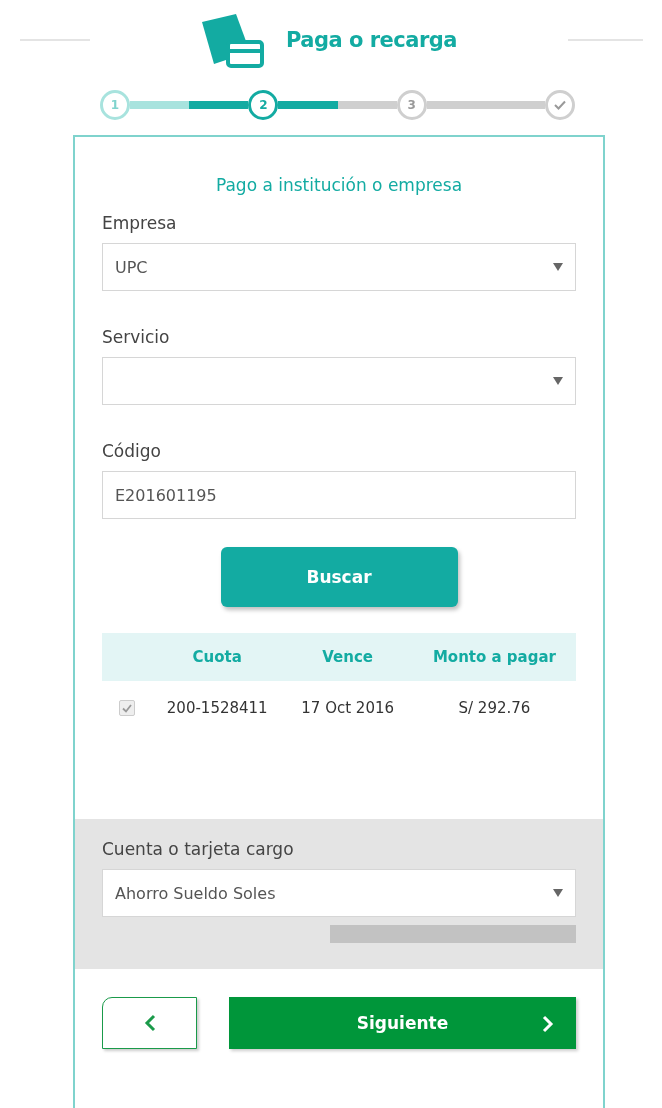  Describe the element at coordinates (115, 105) in the screenshot. I see `step-number: 1` at that location.